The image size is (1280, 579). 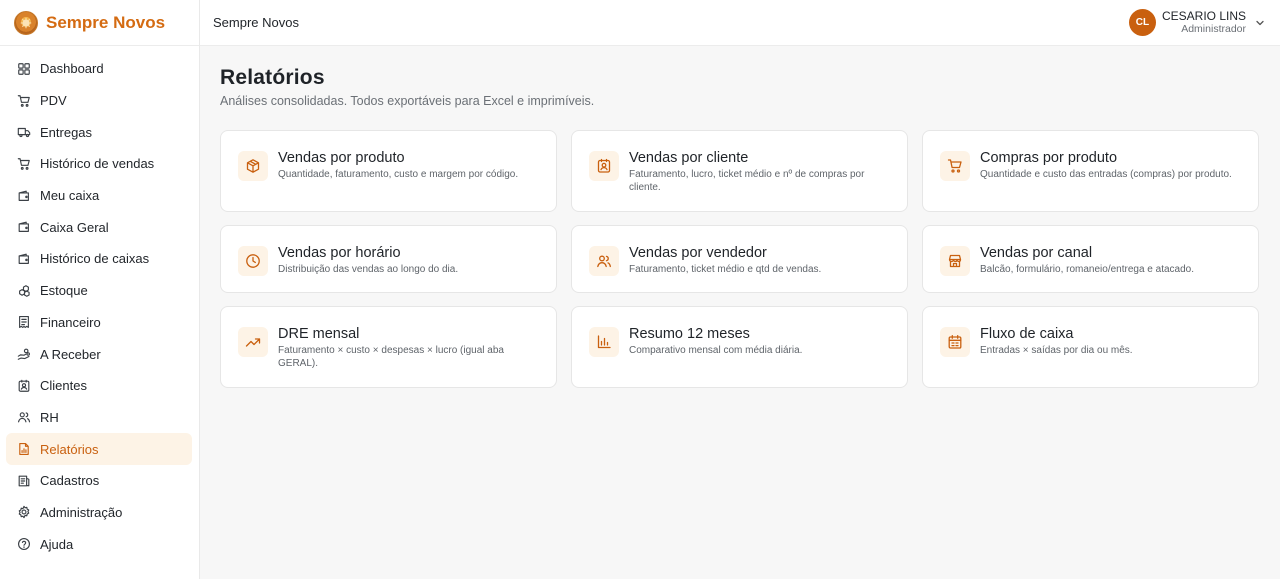 I want to click on report-title: Resumo 12 meses, so click(x=689, y=334).